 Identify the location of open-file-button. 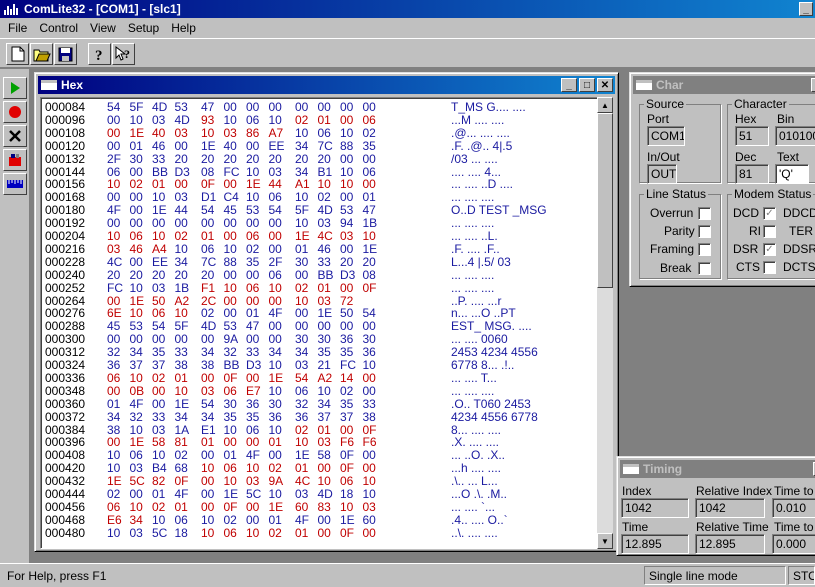
(41, 54).